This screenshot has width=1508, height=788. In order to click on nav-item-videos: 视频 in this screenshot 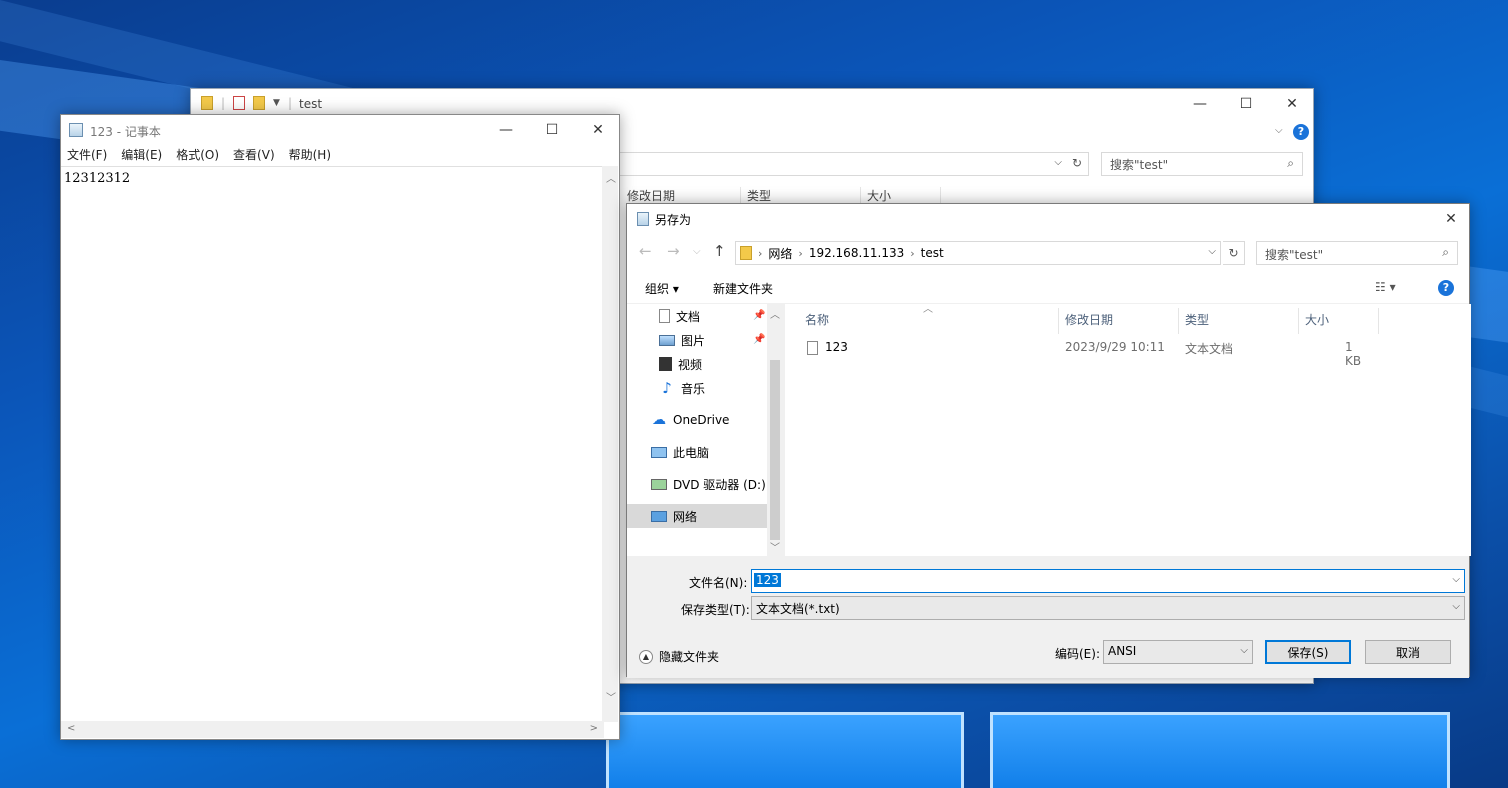, I will do `click(697, 364)`.